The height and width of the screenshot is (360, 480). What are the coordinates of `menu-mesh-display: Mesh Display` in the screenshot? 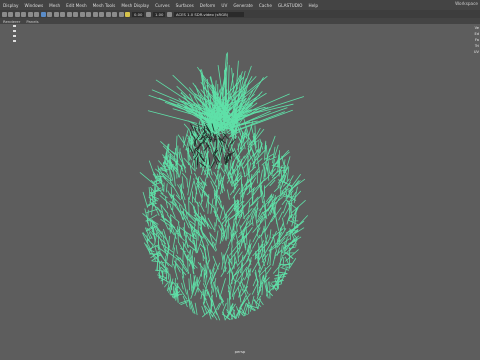 It's located at (135, 5).